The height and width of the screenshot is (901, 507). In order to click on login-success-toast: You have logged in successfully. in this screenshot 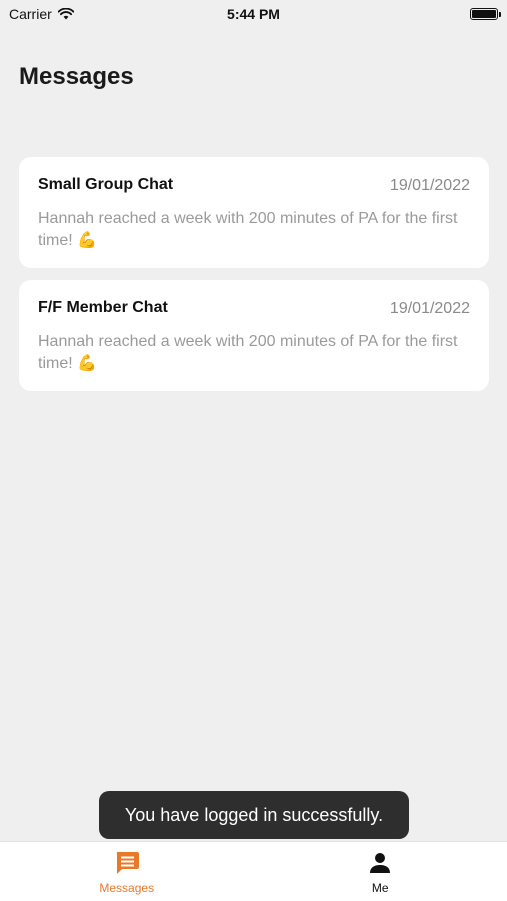, I will do `click(254, 815)`.